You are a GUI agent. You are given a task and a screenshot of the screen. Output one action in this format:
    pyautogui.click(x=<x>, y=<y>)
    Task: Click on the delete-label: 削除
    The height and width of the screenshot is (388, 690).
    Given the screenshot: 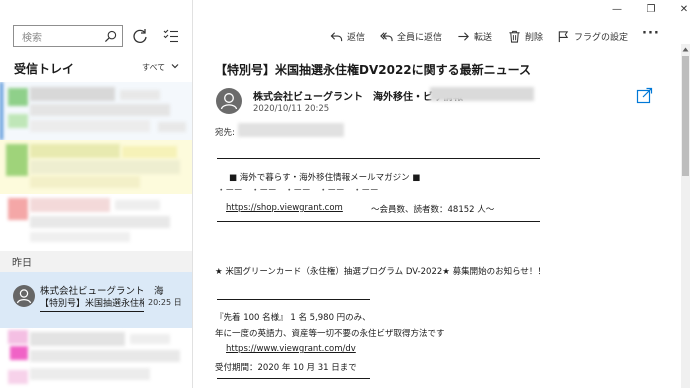 What is the action you would take?
    pyautogui.click(x=534, y=37)
    